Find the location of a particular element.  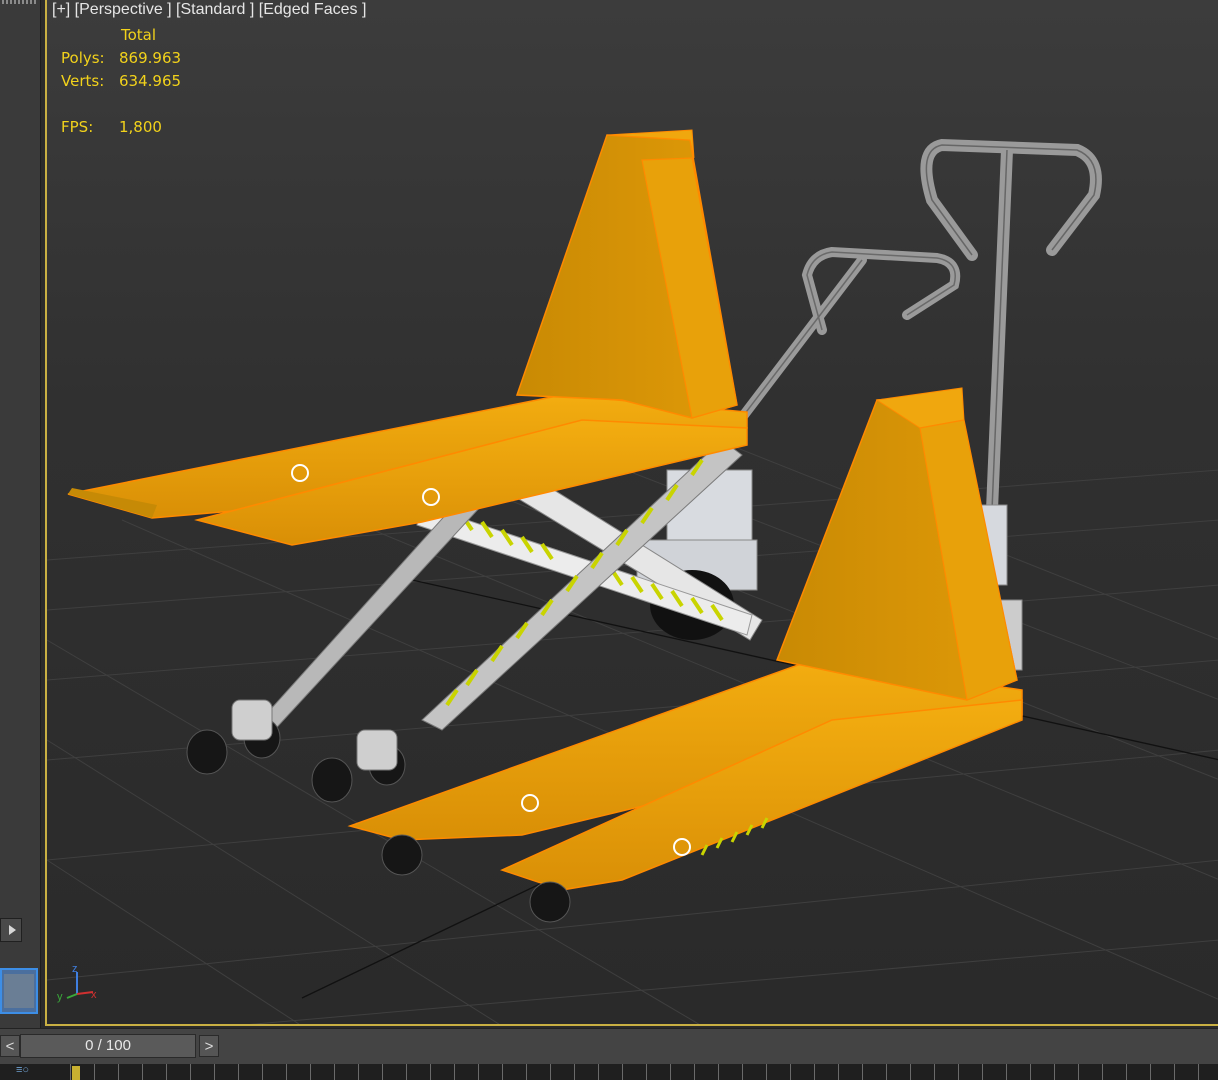

next-frame-button: > is located at coordinates (209, 1046).